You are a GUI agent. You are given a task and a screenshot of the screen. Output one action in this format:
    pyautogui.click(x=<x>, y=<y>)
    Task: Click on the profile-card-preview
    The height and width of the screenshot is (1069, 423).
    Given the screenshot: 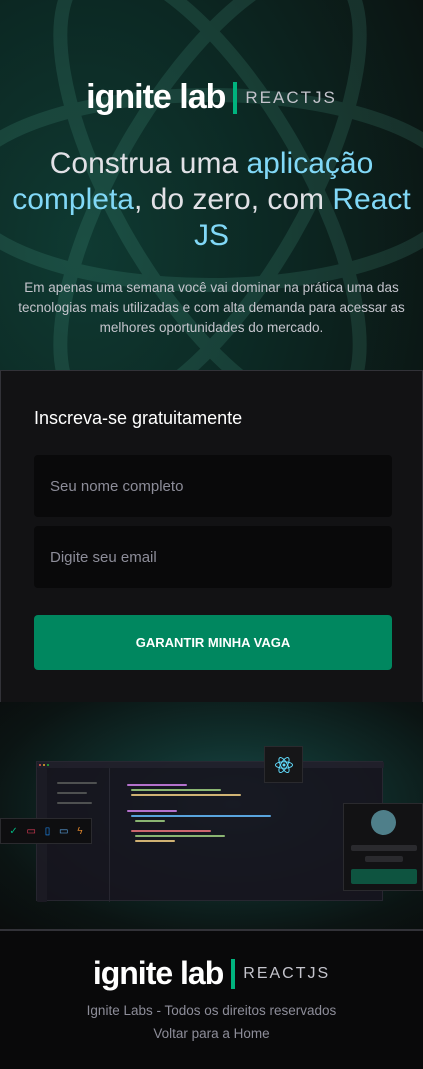 What is the action you would take?
    pyautogui.click(x=383, y=847)
    